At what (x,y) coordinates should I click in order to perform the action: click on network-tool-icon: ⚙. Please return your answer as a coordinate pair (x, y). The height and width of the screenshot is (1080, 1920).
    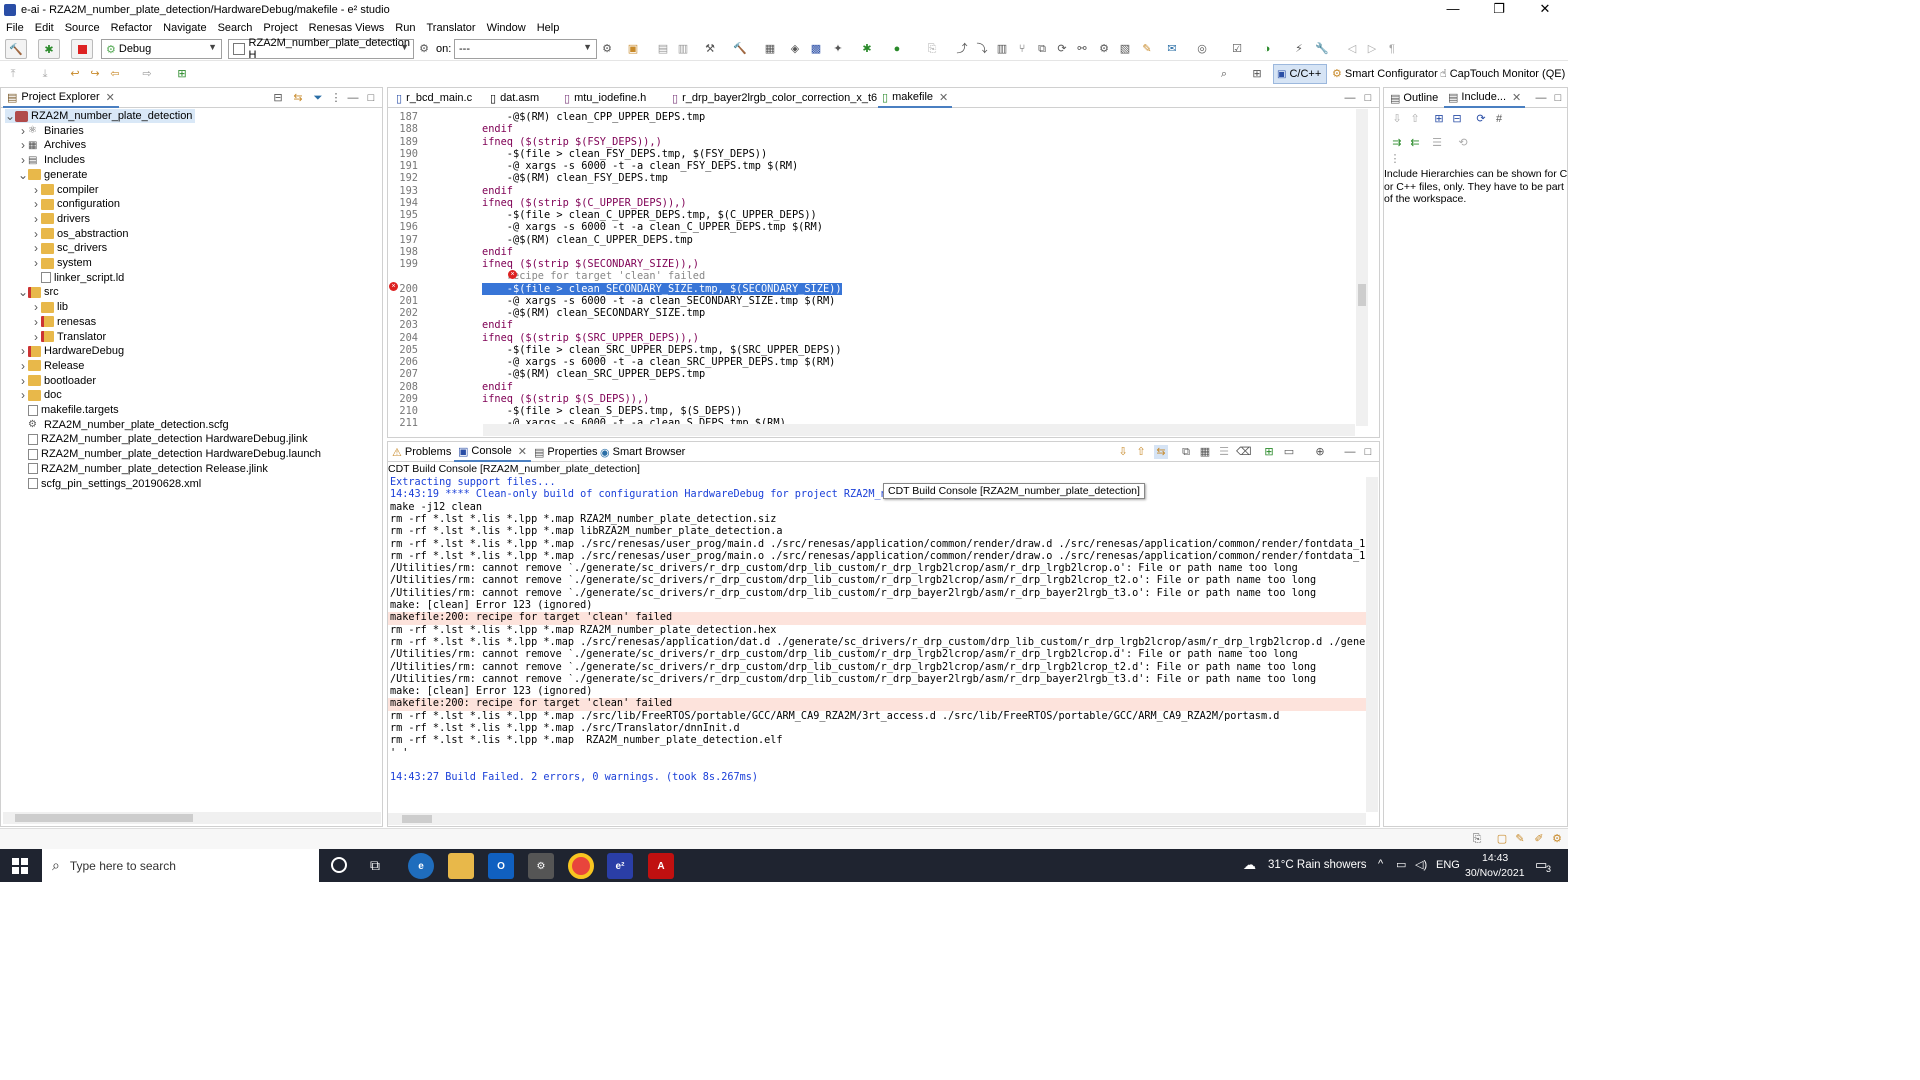
    Looking at the image, I should click on (541, 866).